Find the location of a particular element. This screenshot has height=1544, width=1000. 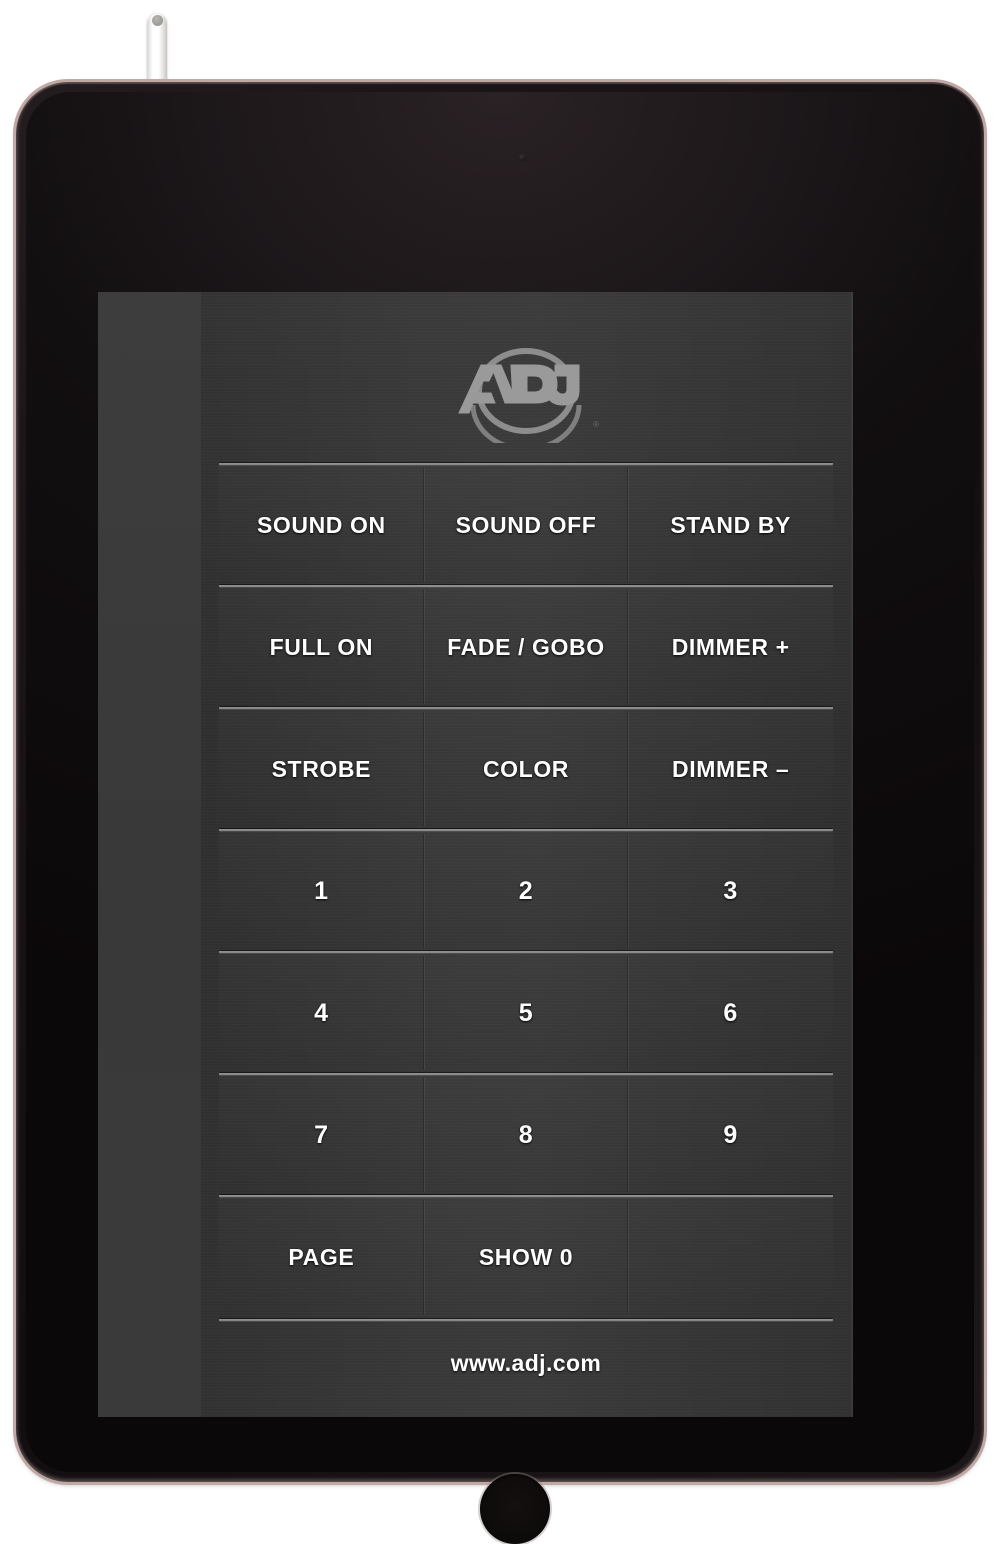

screen-left-margin is located at coordinates (149, 854).